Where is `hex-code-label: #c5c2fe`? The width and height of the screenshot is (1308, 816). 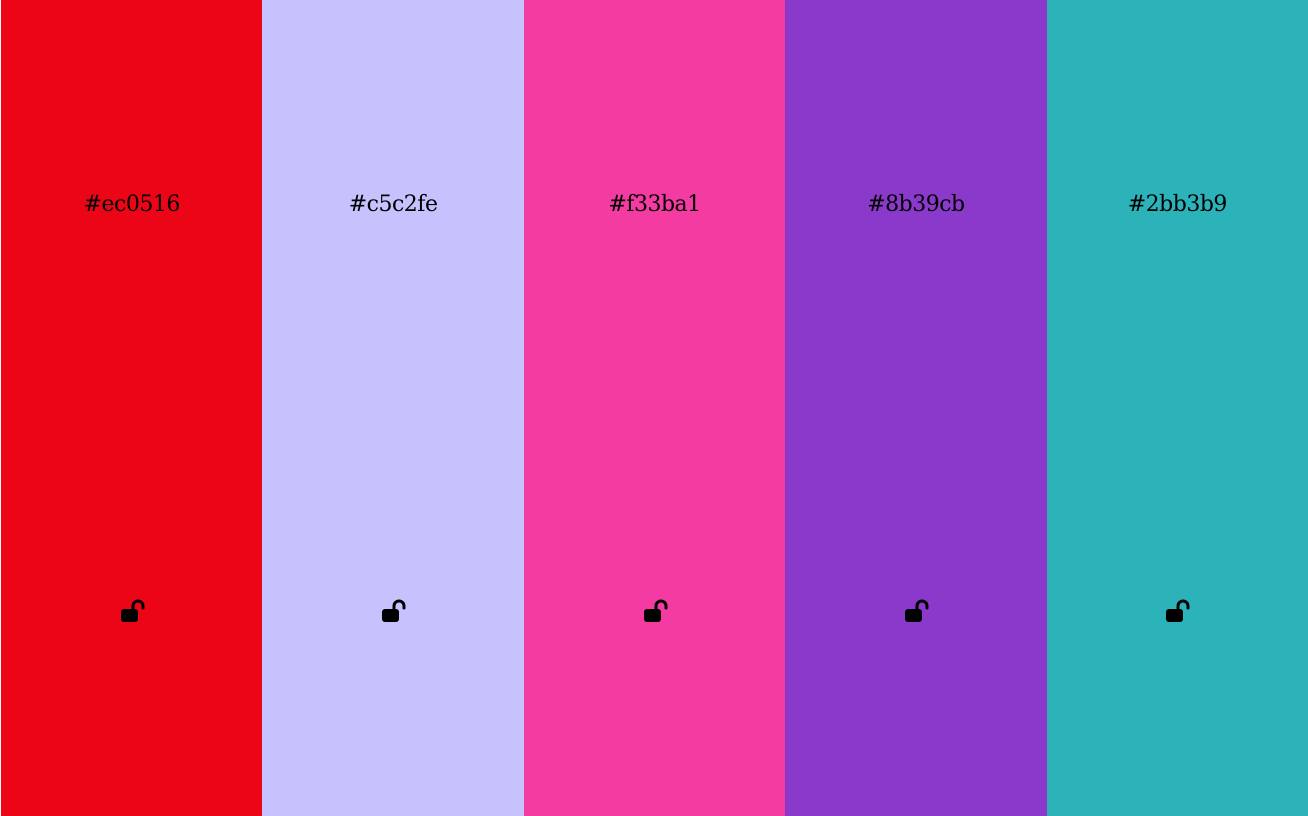 hex-code-label: #c5c2fe is located at coordinates (392, 205).